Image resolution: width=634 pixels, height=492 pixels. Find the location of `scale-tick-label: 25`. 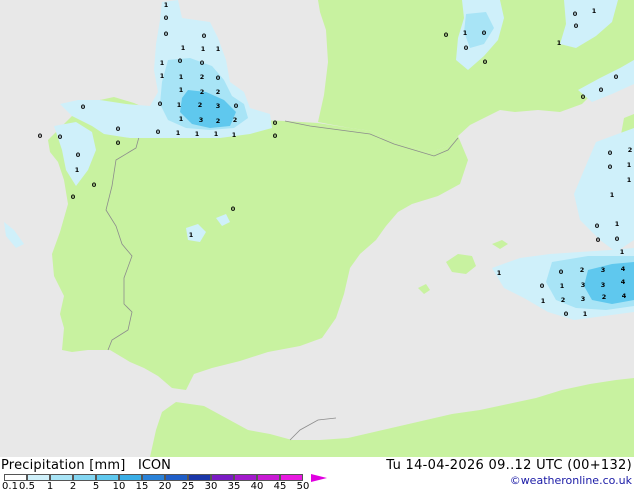

scale-tick-label: 25 is located at coordinates (188, 486).